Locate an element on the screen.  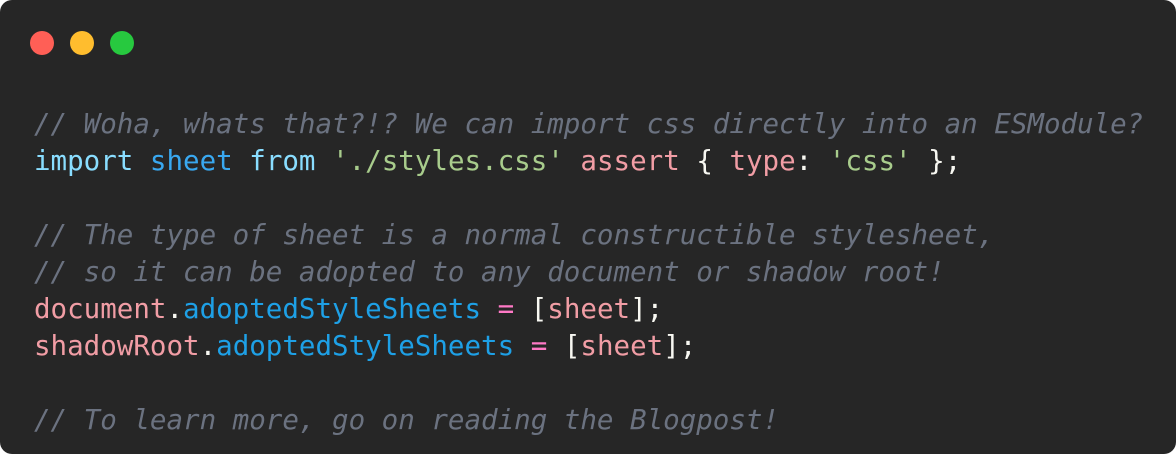
code-token-string: './styles.css' is located at coordinates (448, 161).